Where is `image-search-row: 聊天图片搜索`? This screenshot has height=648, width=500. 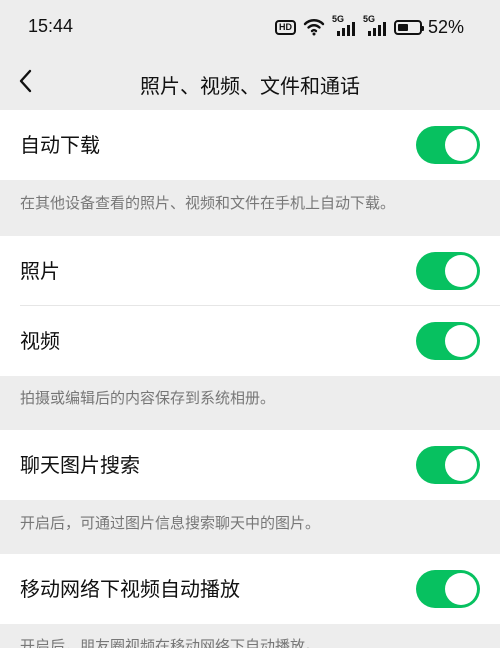
image-search-row: 聊天图片搜索 is located at coordinates (250, 465).